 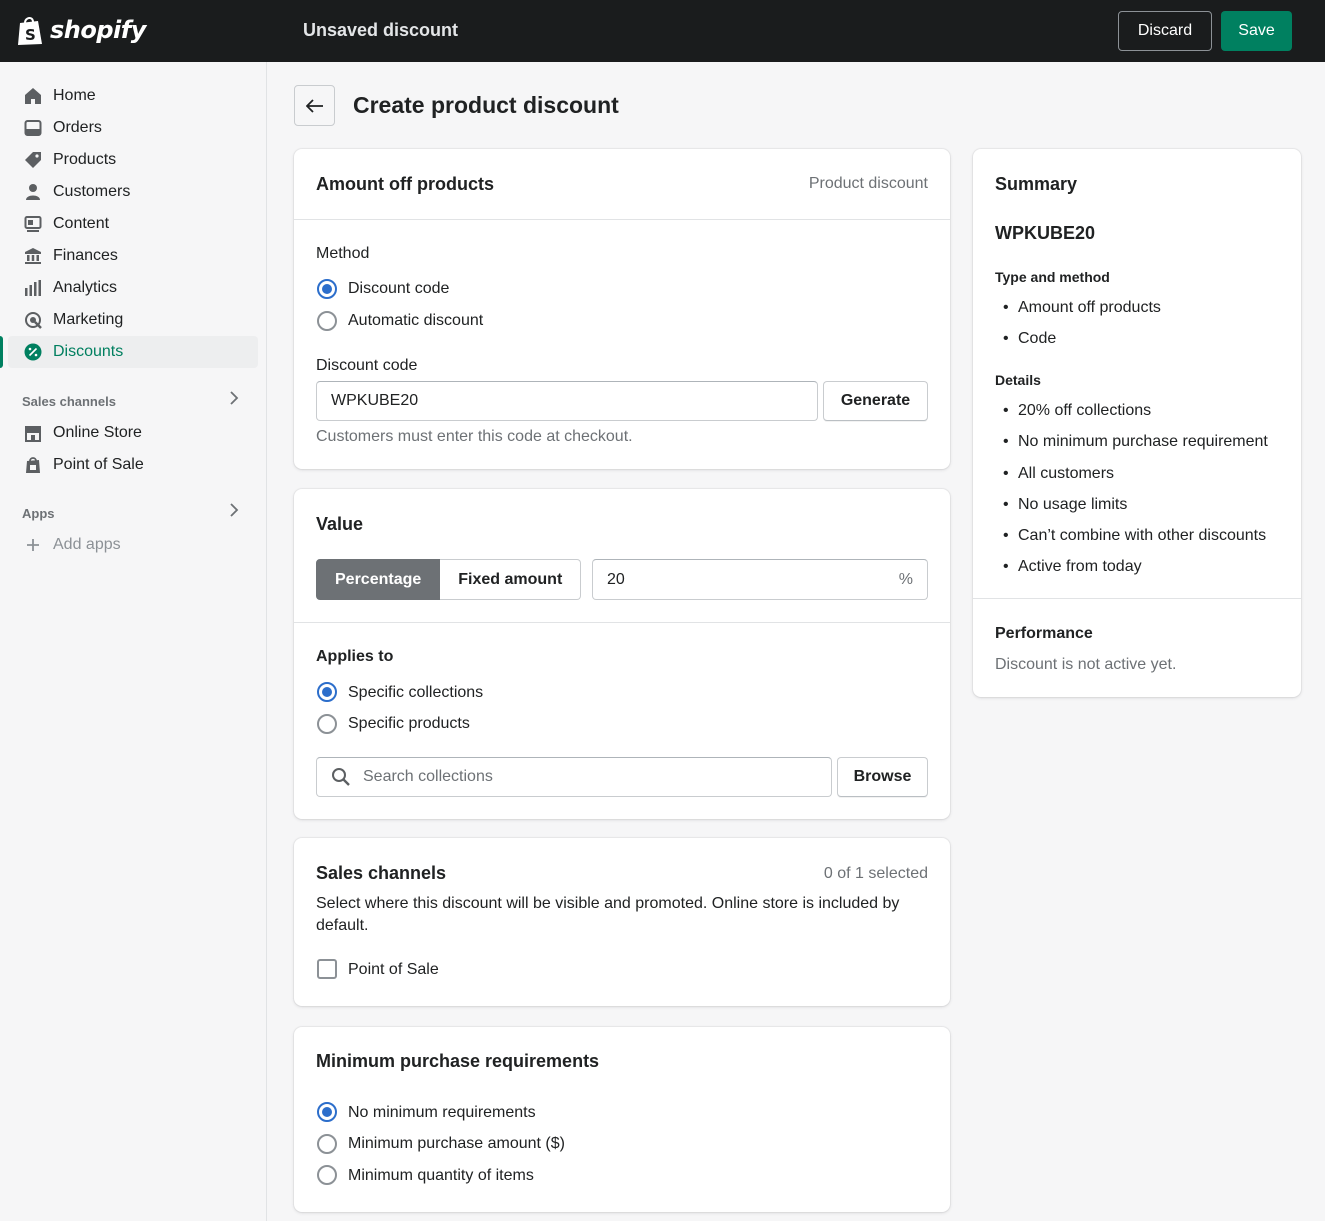 What do you see at coordinates (38, 513) in the screenshot?
I see `apps-heading: Apps` at bounding box center [38, 513].